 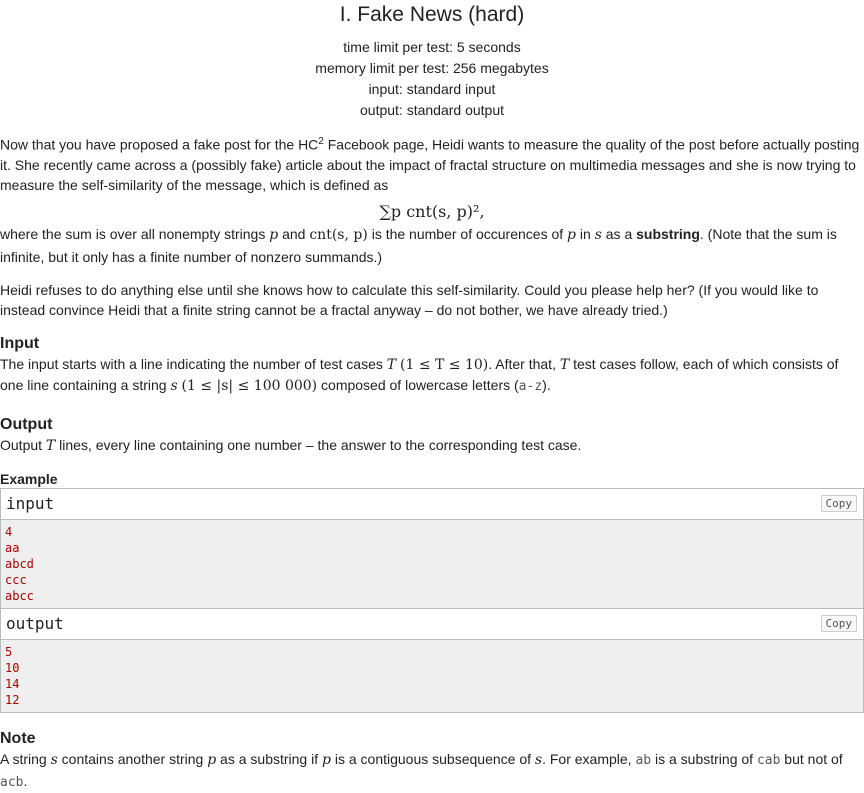 I want to click on note-title: Note, so click(x=18, y=738).